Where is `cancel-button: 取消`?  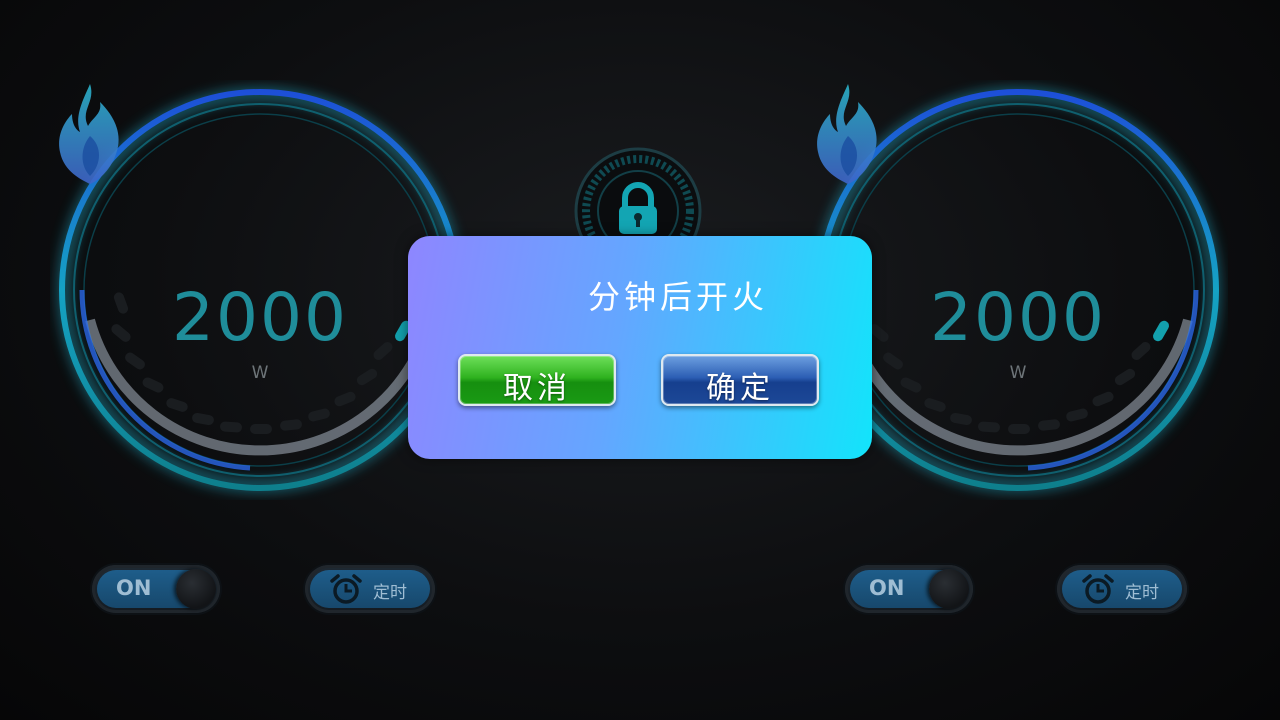
cancel-button: 取消 is located at coordinates (537, 380).